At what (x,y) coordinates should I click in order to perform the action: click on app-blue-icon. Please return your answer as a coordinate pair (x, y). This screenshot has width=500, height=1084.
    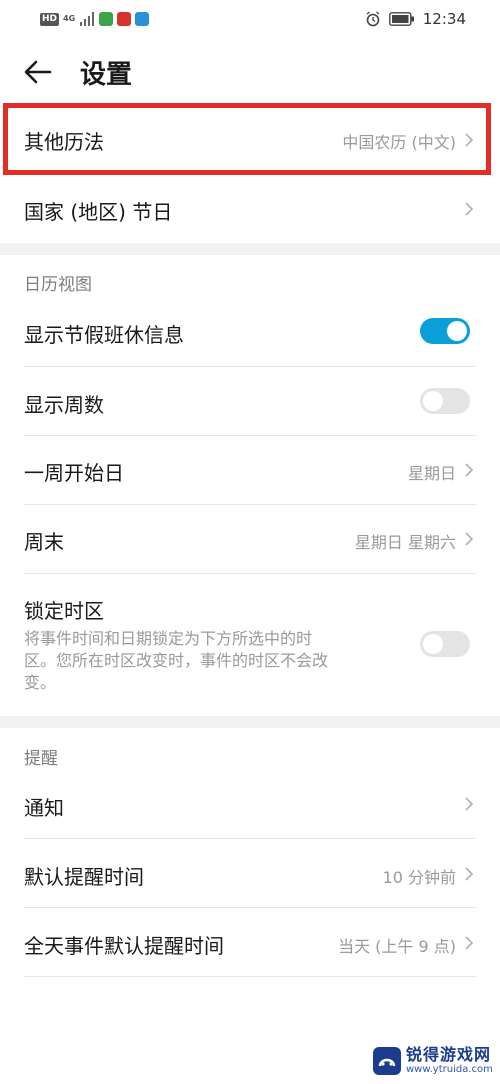
    Looking at the image, I should click on (142, 19).